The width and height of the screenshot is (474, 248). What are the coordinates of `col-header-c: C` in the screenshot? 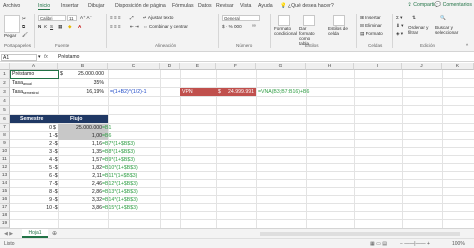 It's located at (134, 66).